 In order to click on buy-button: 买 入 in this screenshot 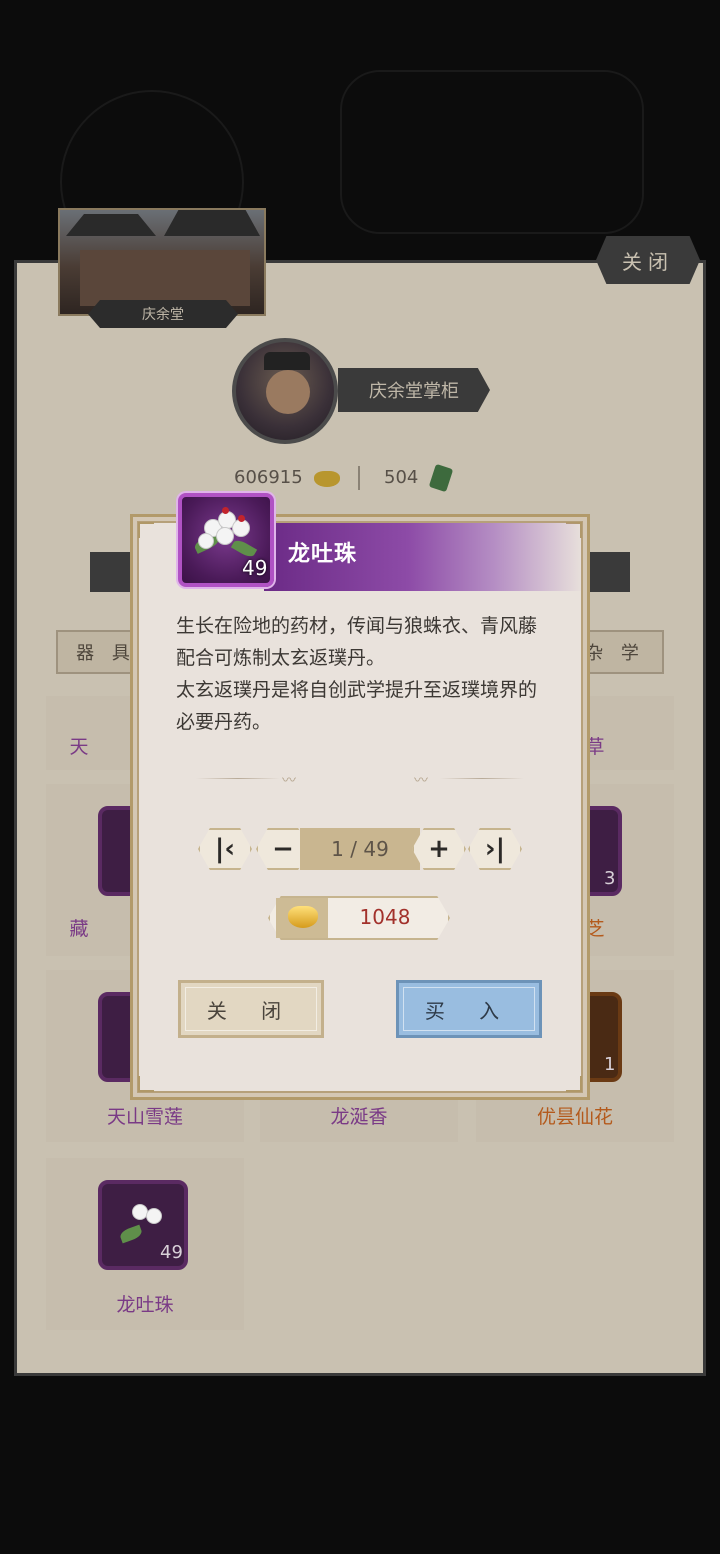, I will do `click(469, 1009)`.